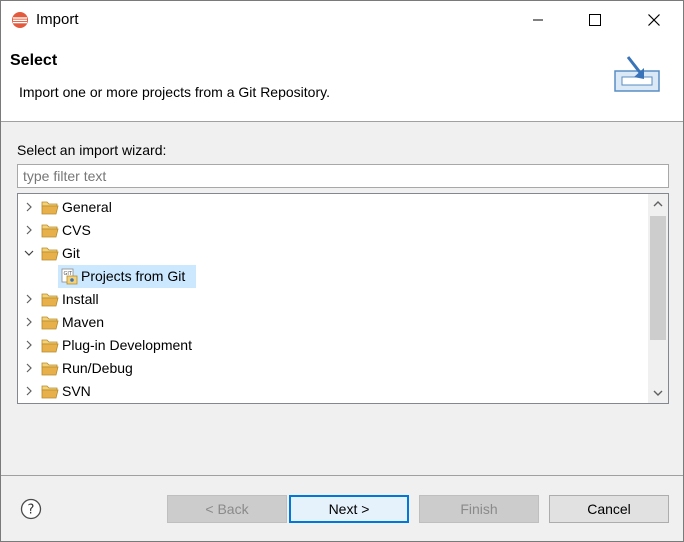 This screenshot has width=684, height=542. I want to click on close-icon, so click(654, 20).